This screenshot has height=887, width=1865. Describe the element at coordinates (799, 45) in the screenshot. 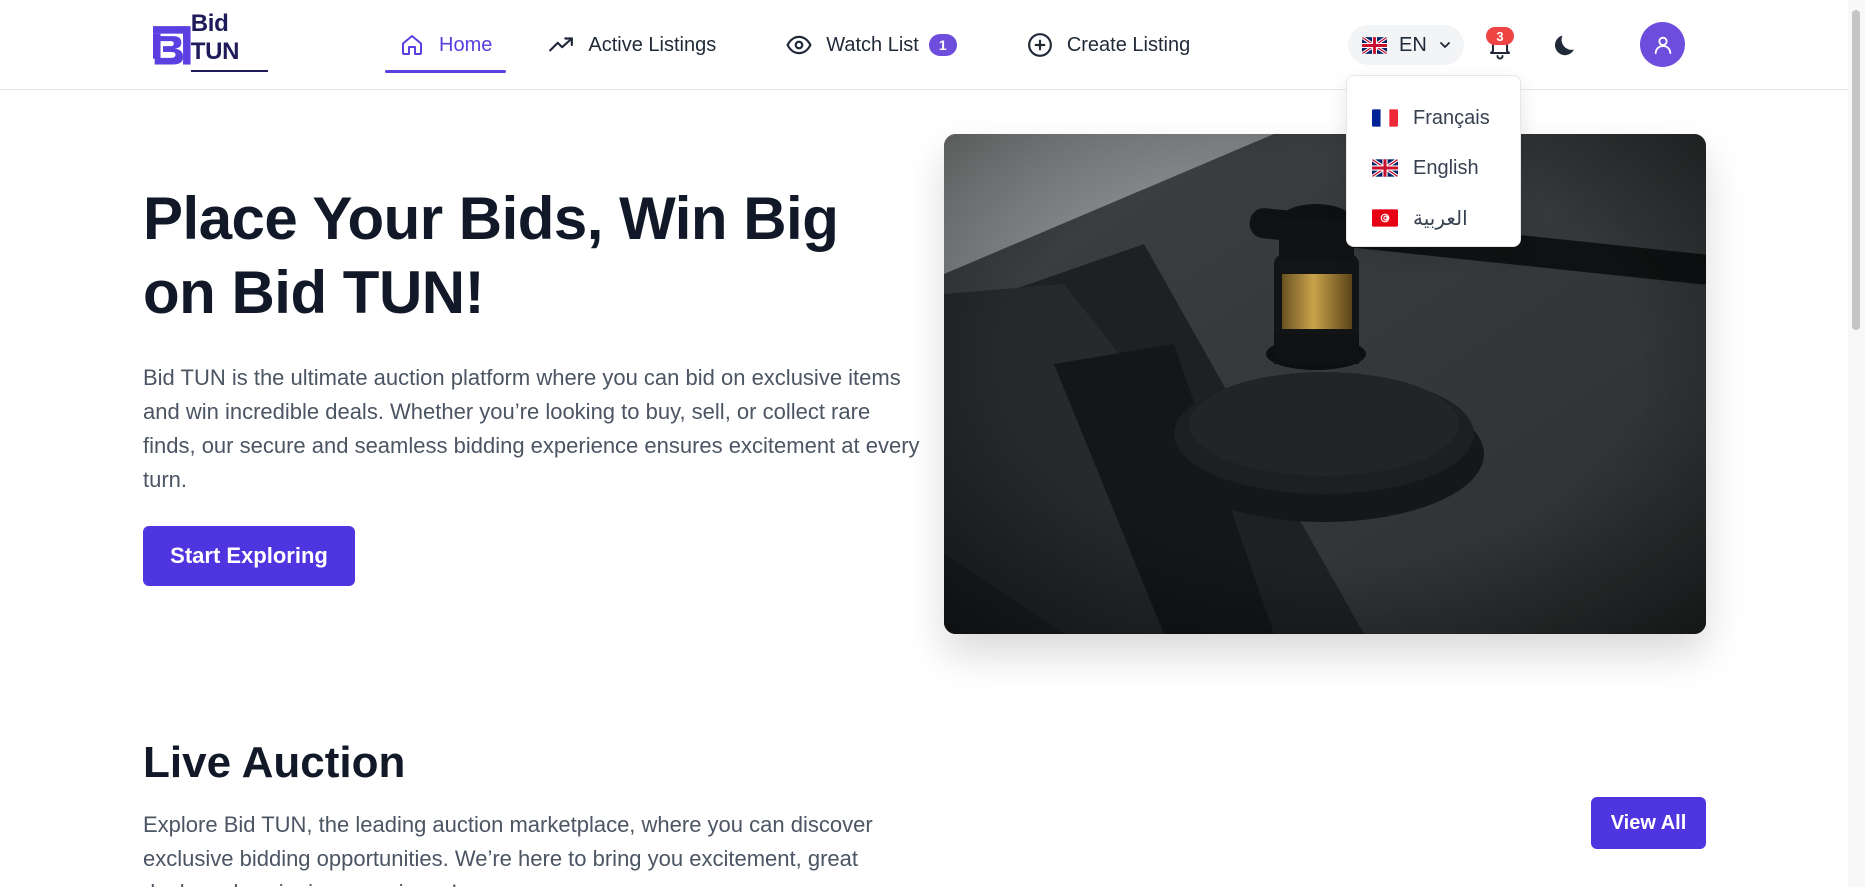

I see `eye-icon` at that location.